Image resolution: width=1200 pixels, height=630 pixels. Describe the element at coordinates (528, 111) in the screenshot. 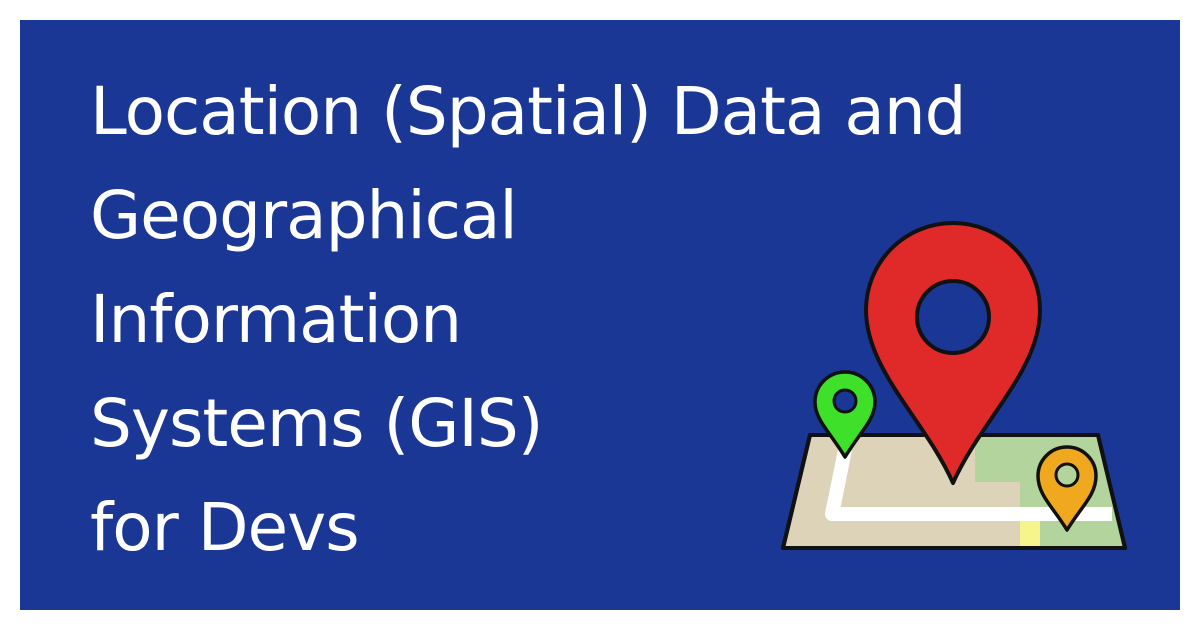

I see `title-line-1: Location (Spatial) Data and` at that location.